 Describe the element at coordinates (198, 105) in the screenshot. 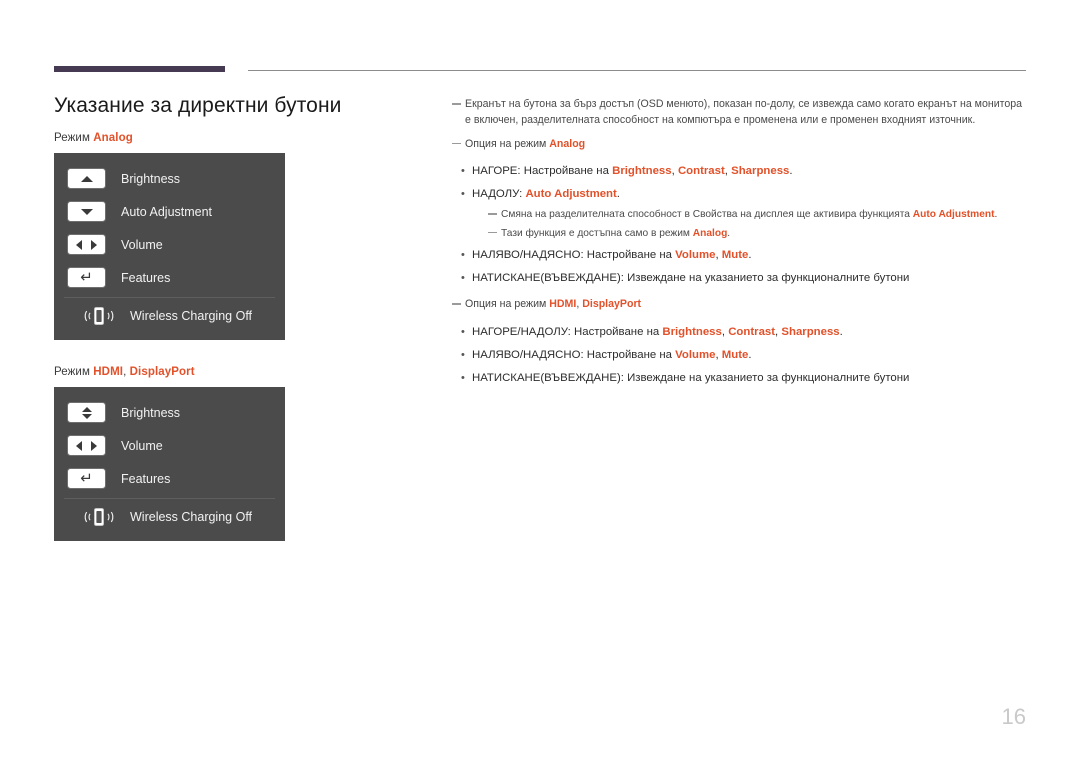

I see `page-title: Указание за директни бутони` at that location.